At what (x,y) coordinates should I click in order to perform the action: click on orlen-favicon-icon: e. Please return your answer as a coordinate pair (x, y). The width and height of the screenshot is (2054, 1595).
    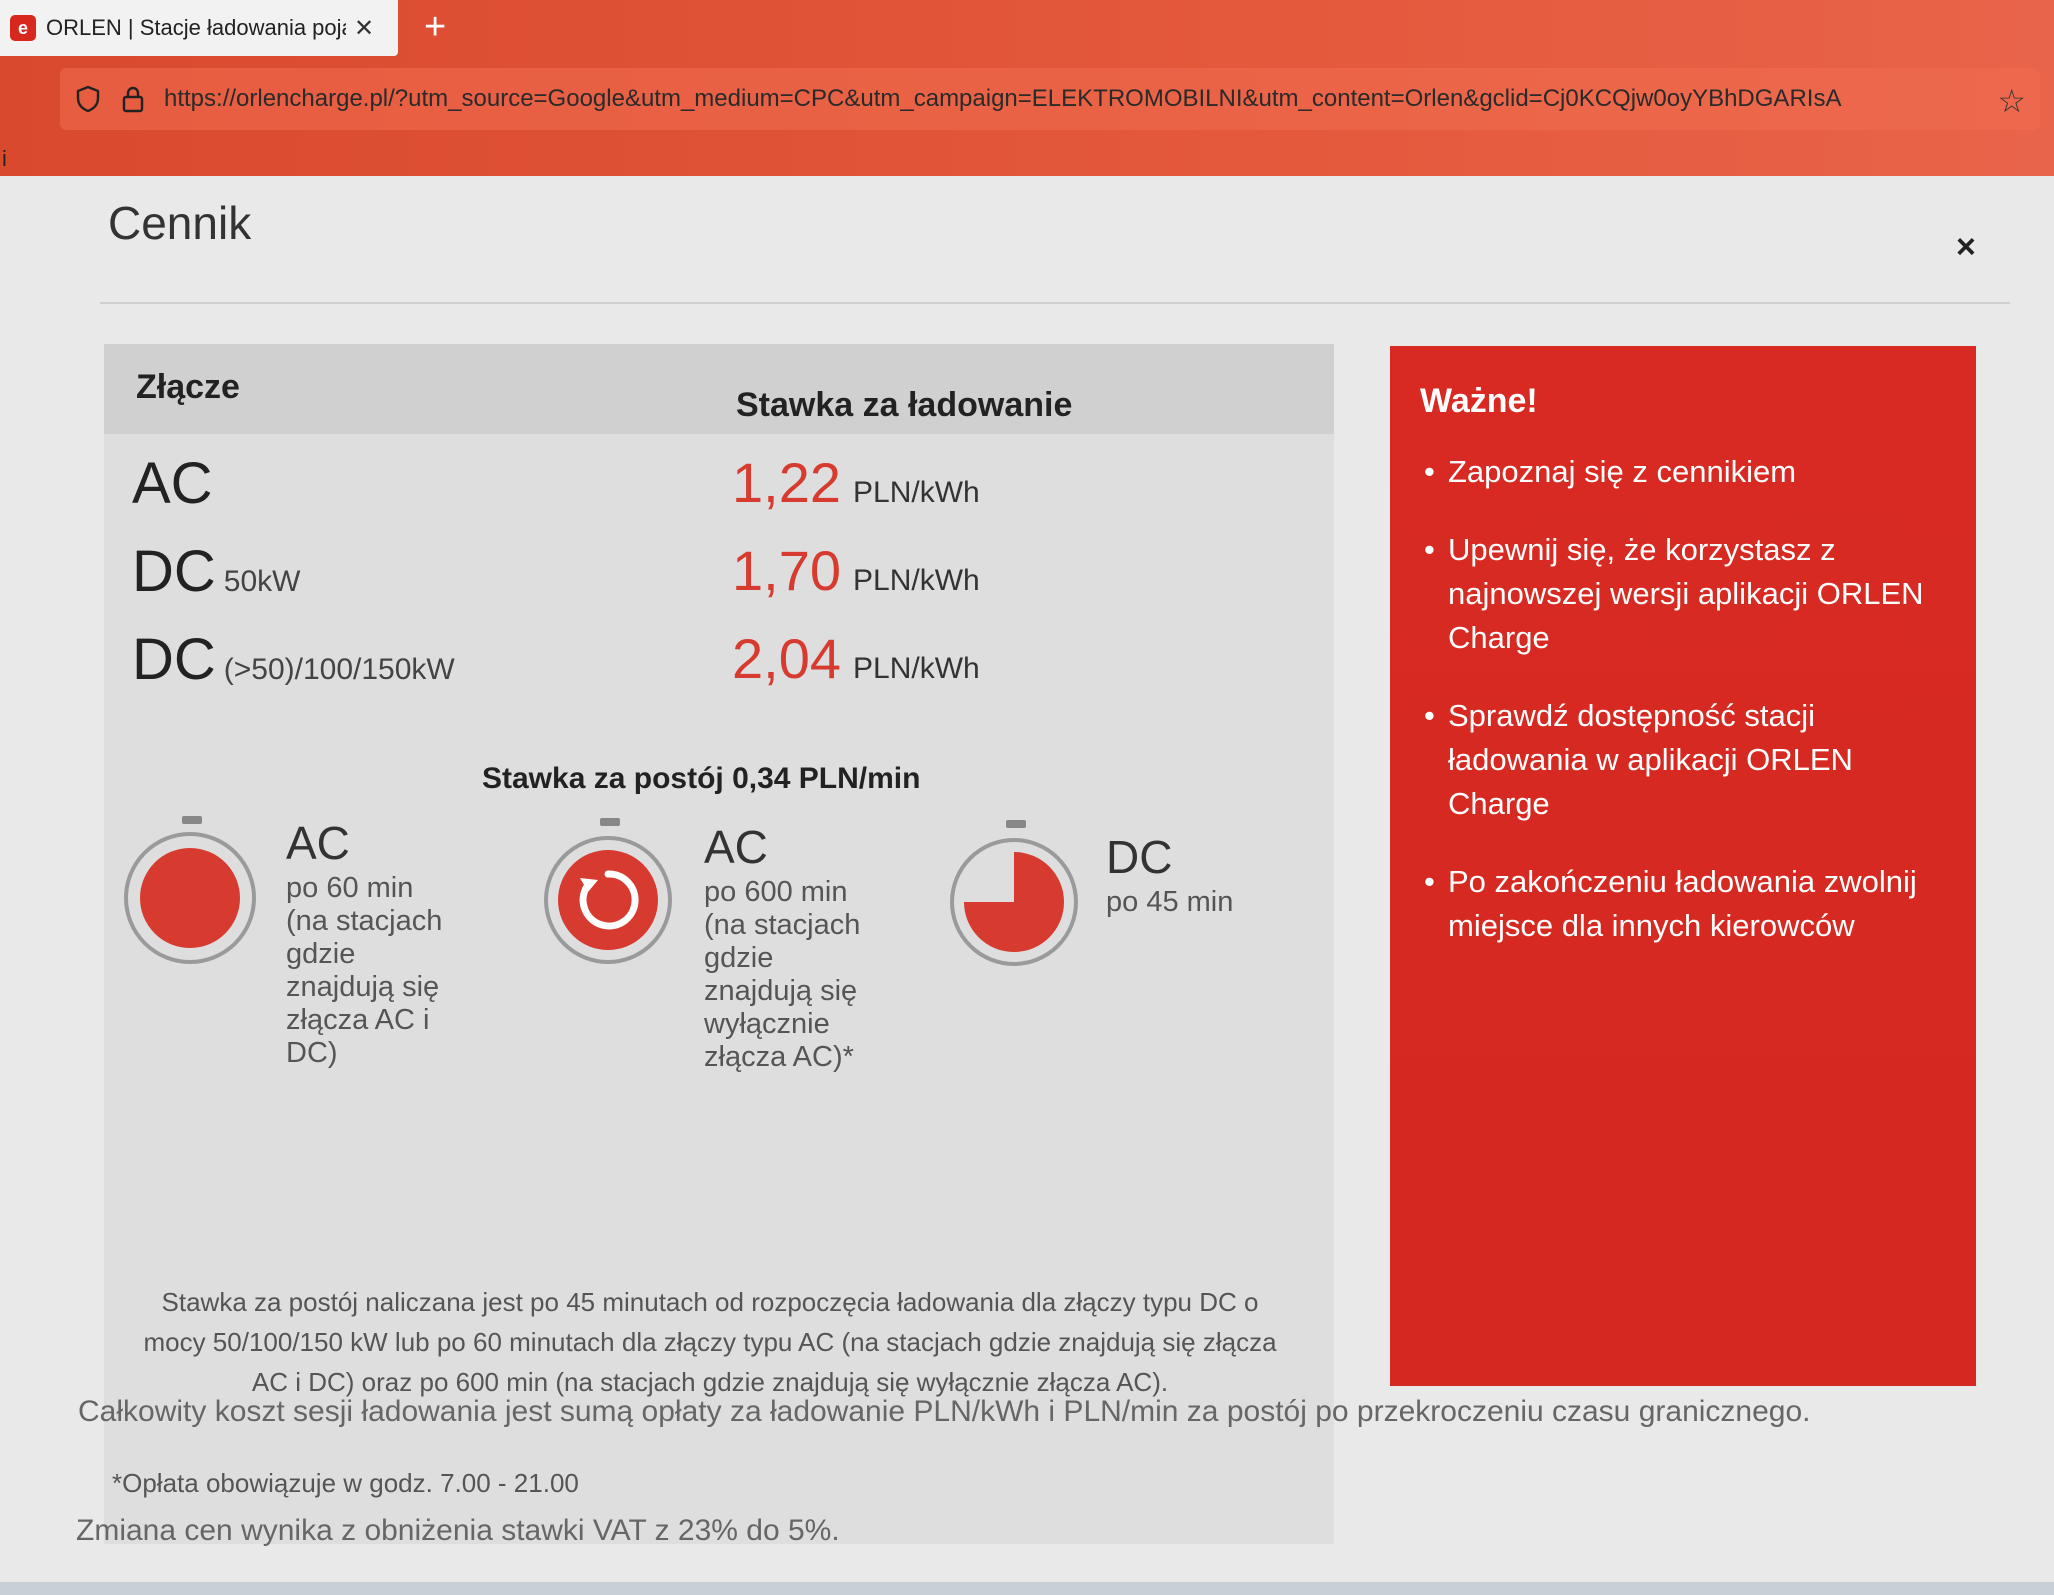
    Looking at the image, I should click on (23, 28).